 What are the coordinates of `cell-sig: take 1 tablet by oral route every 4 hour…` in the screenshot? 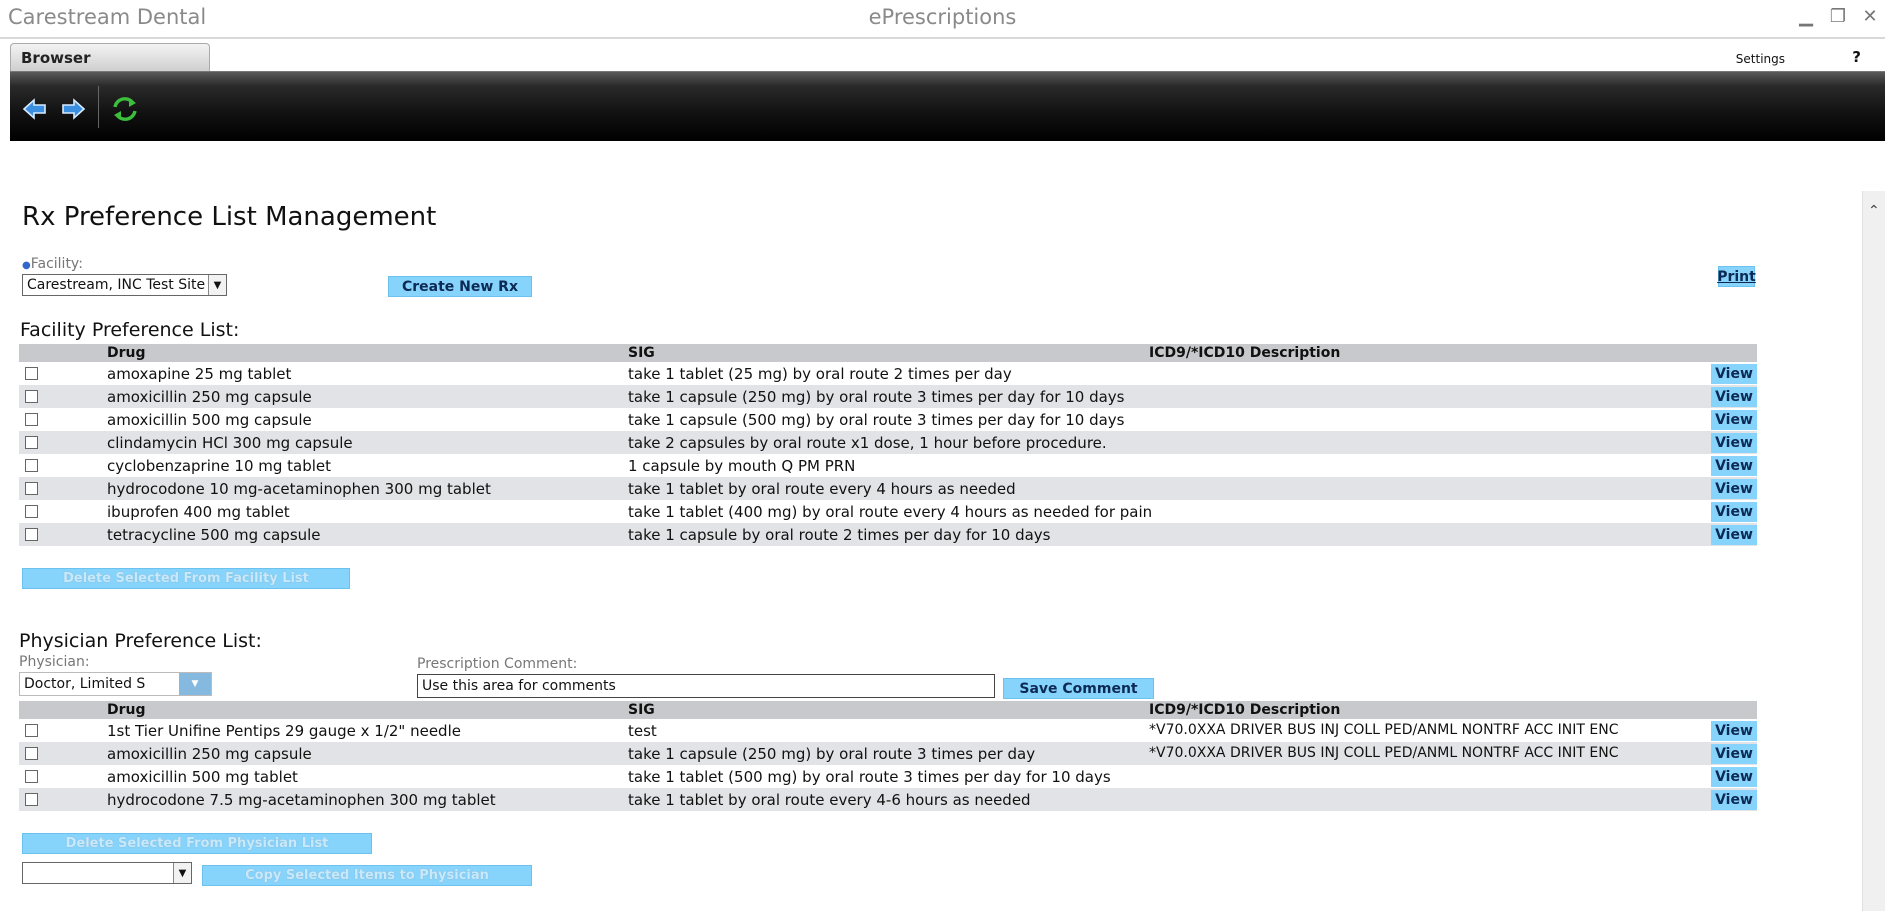 It's located at (822, 489).